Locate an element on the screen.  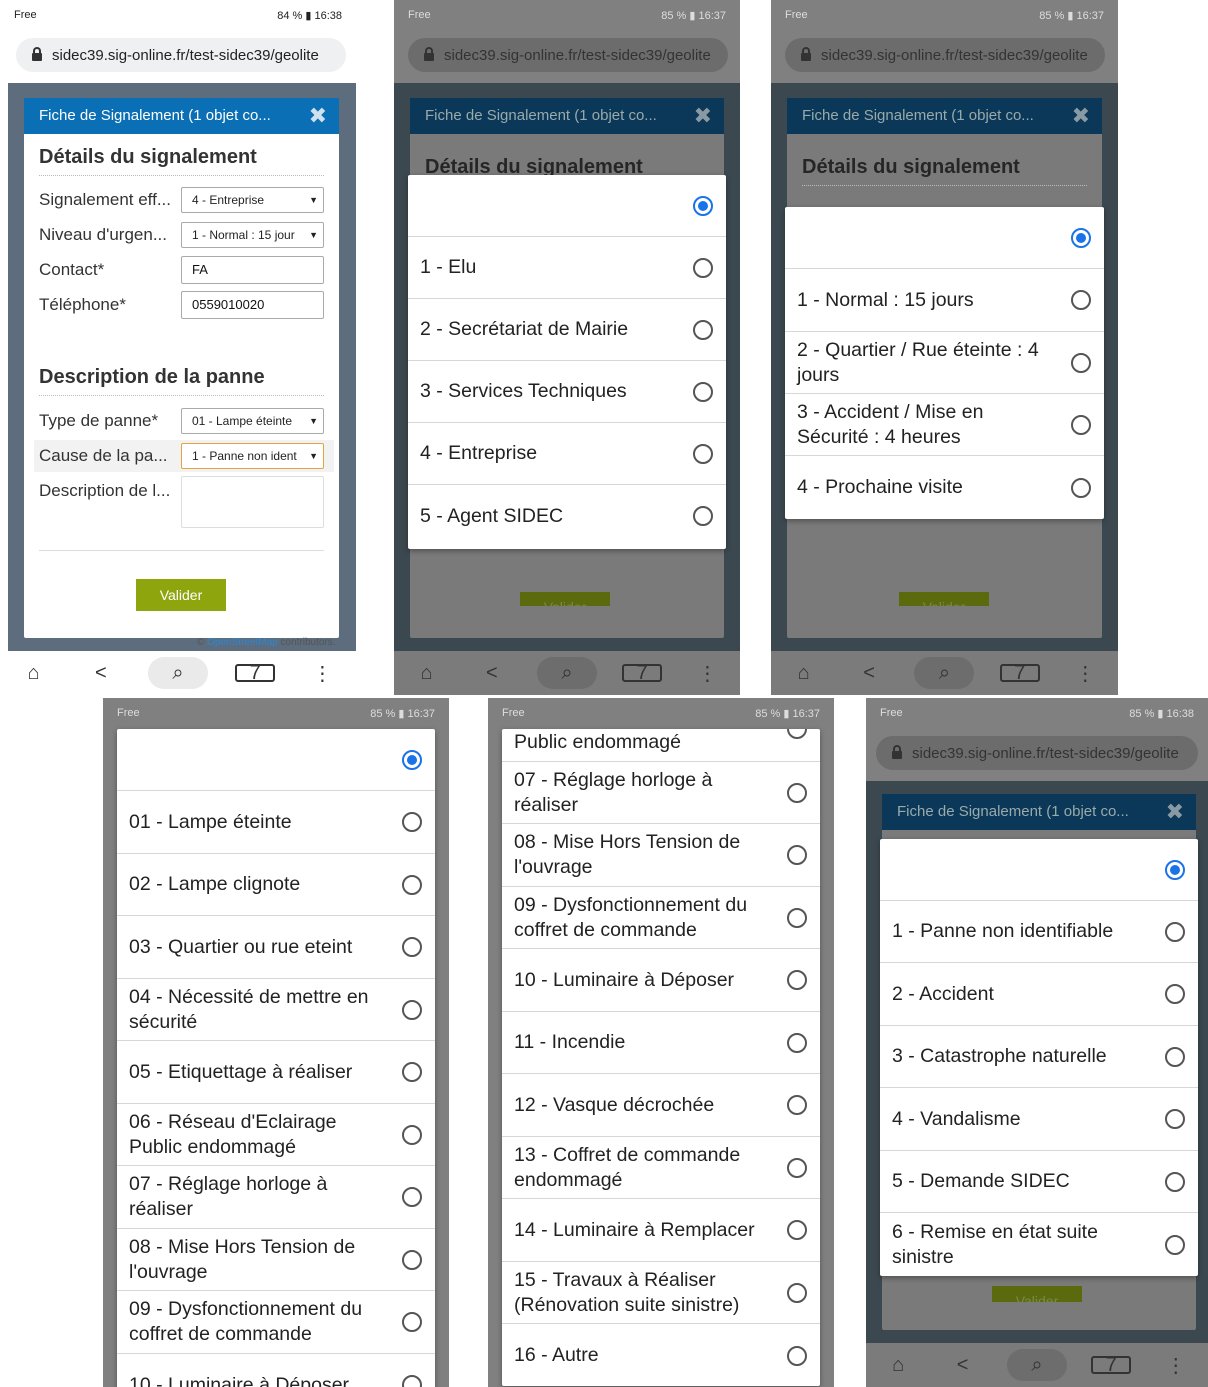
picker-option: 14 - Luminaire à Remplacer is located at coordinates (661, 1230).